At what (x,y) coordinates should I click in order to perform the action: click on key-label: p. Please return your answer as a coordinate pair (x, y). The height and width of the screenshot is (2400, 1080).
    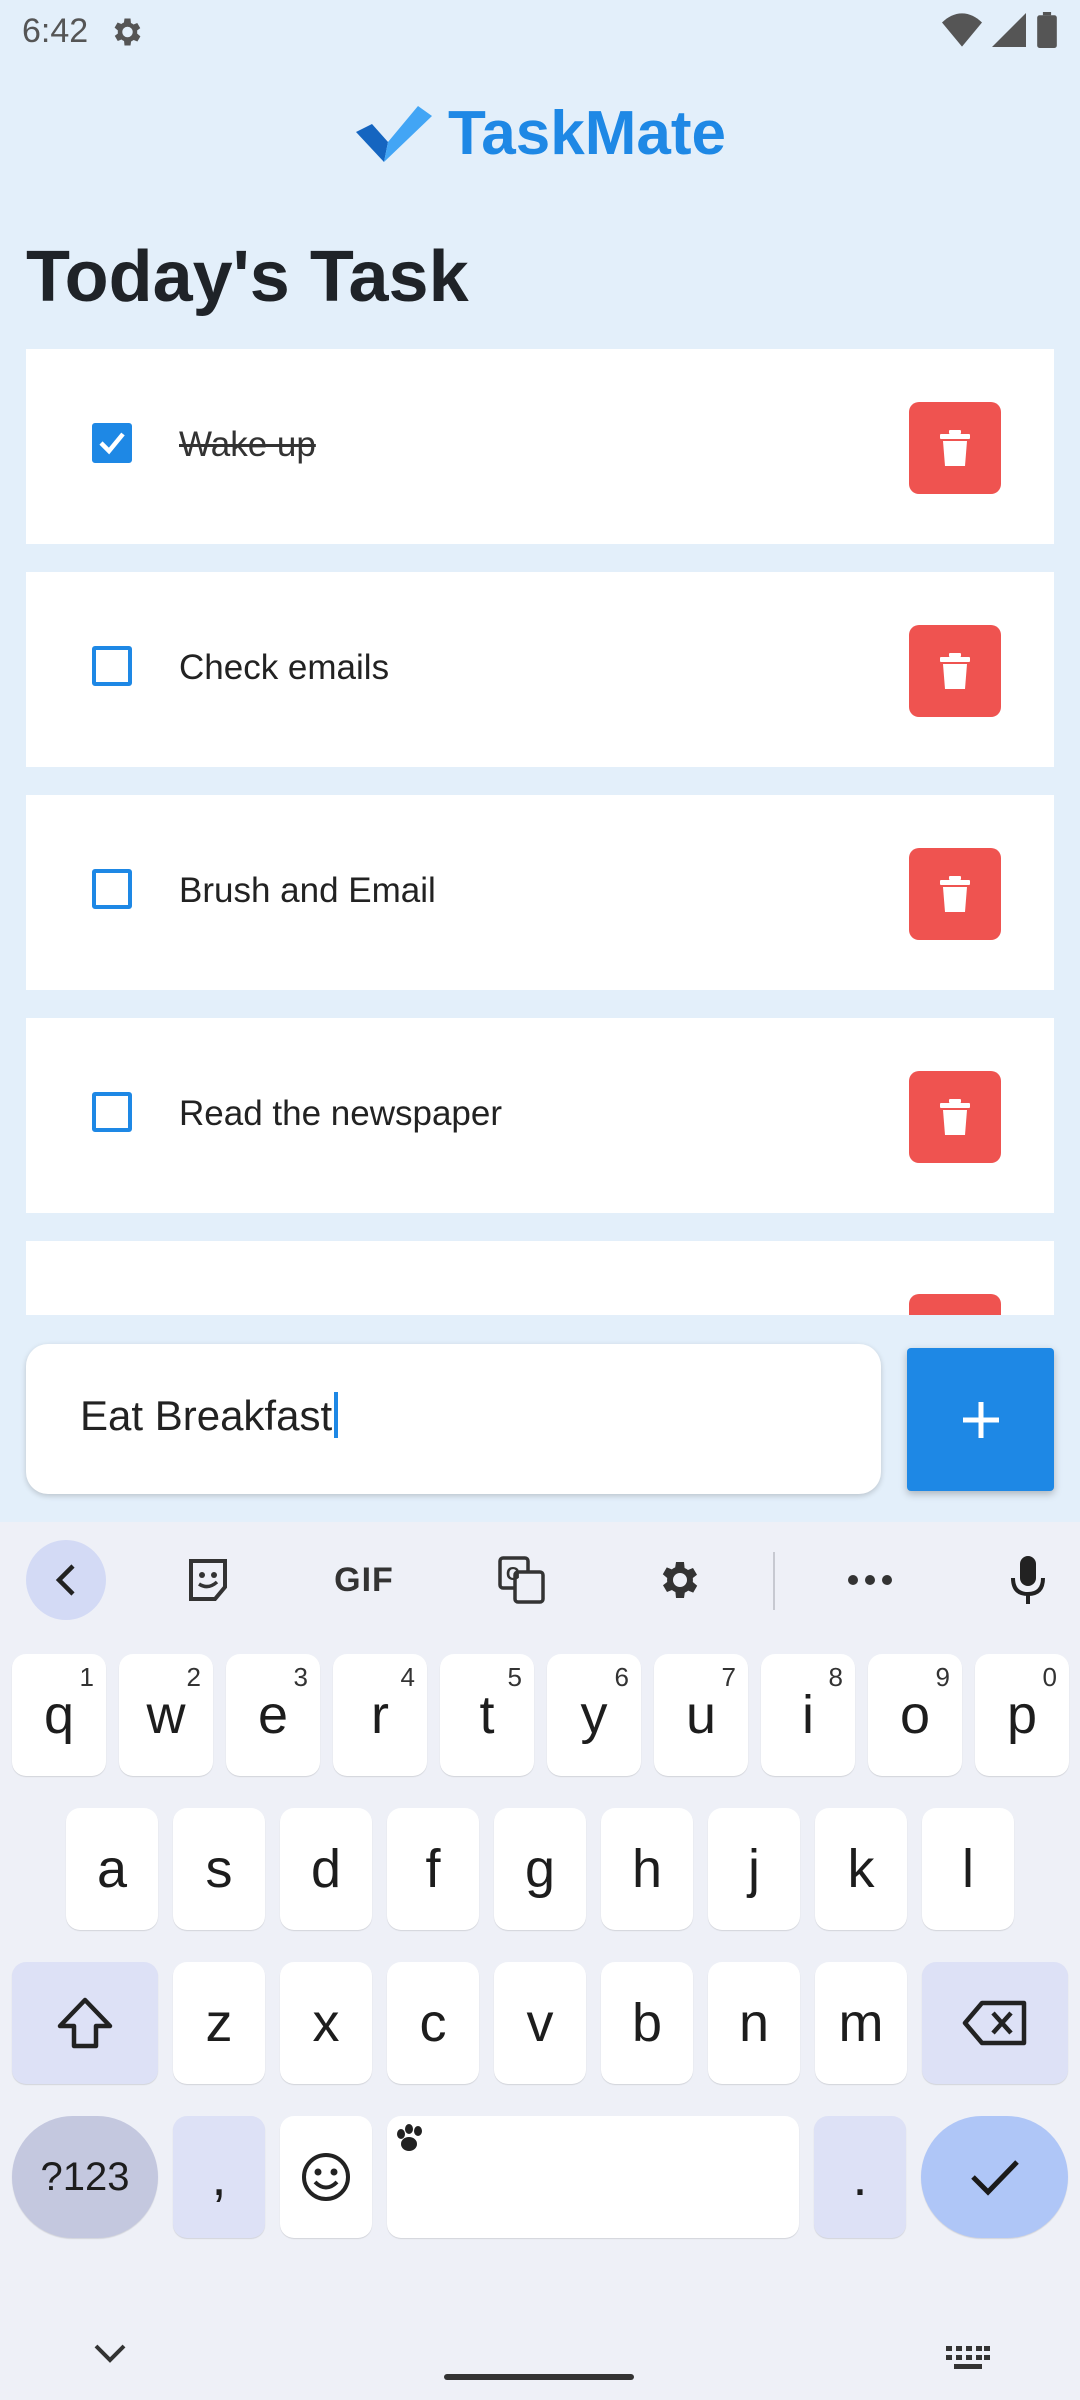
    Looking at the image, I should click on (1022, 1715).